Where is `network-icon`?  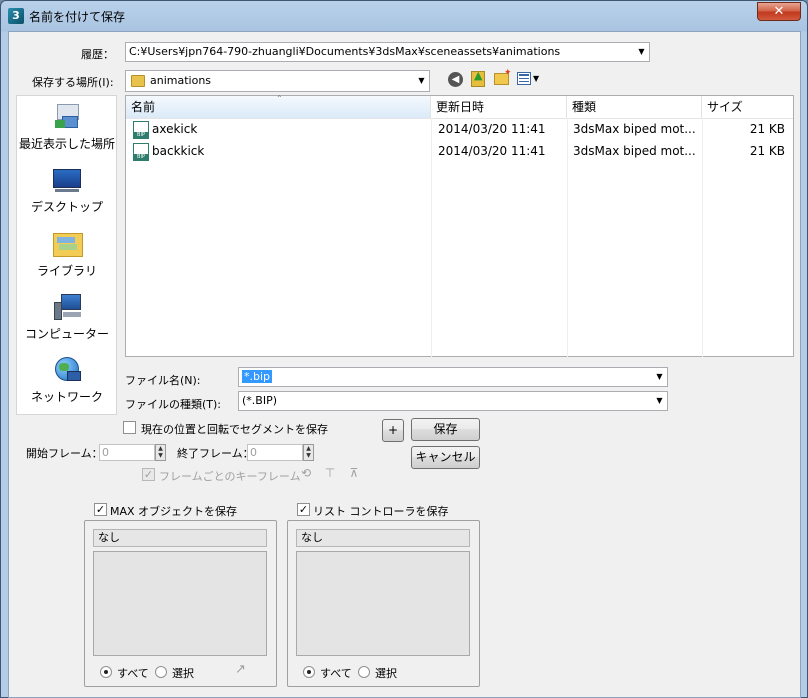 network-icon is located at coordinates (67, 370).